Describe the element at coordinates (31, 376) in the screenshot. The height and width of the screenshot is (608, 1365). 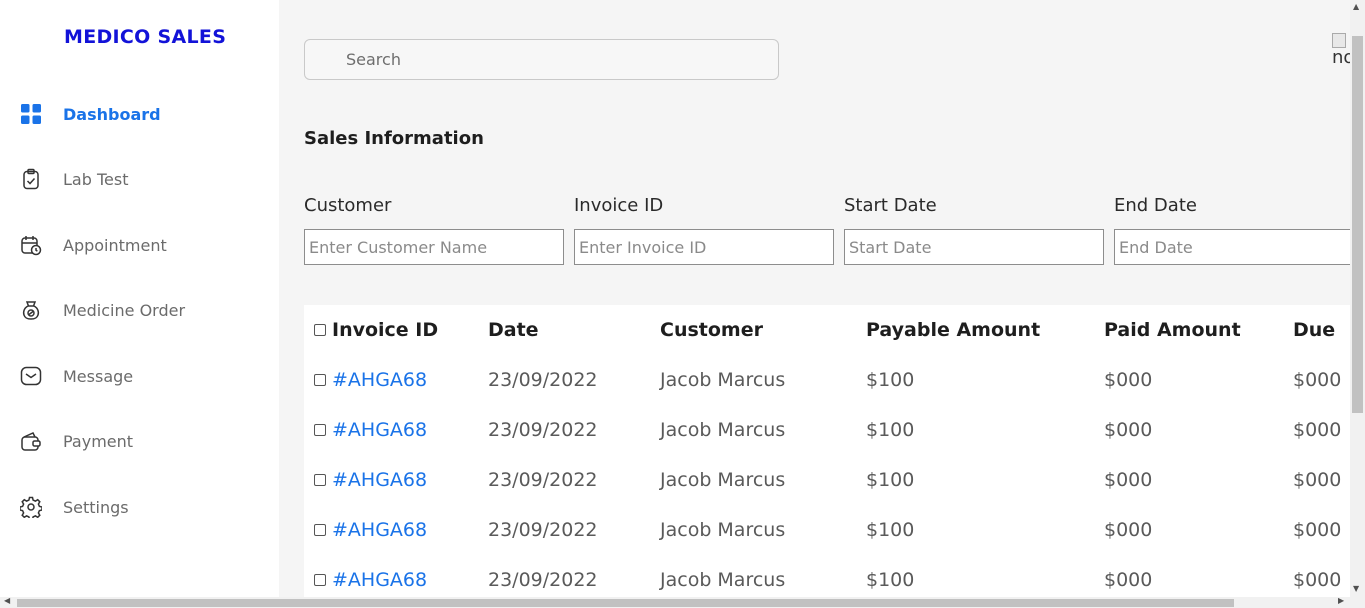
I see `message-icon` at that location.